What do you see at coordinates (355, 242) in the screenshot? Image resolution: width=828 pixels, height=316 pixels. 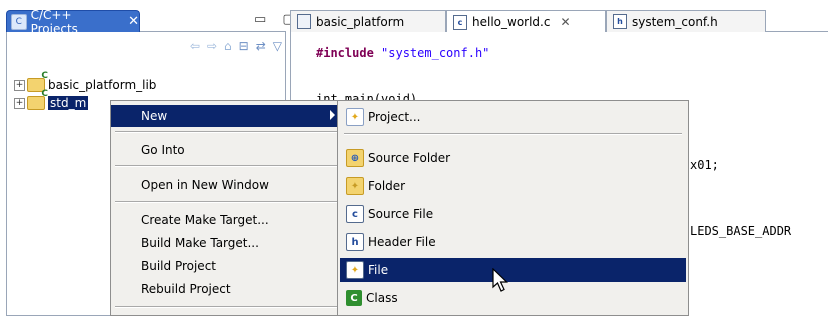 I see `header-file-icon: h` at bounding box center [355, 242].